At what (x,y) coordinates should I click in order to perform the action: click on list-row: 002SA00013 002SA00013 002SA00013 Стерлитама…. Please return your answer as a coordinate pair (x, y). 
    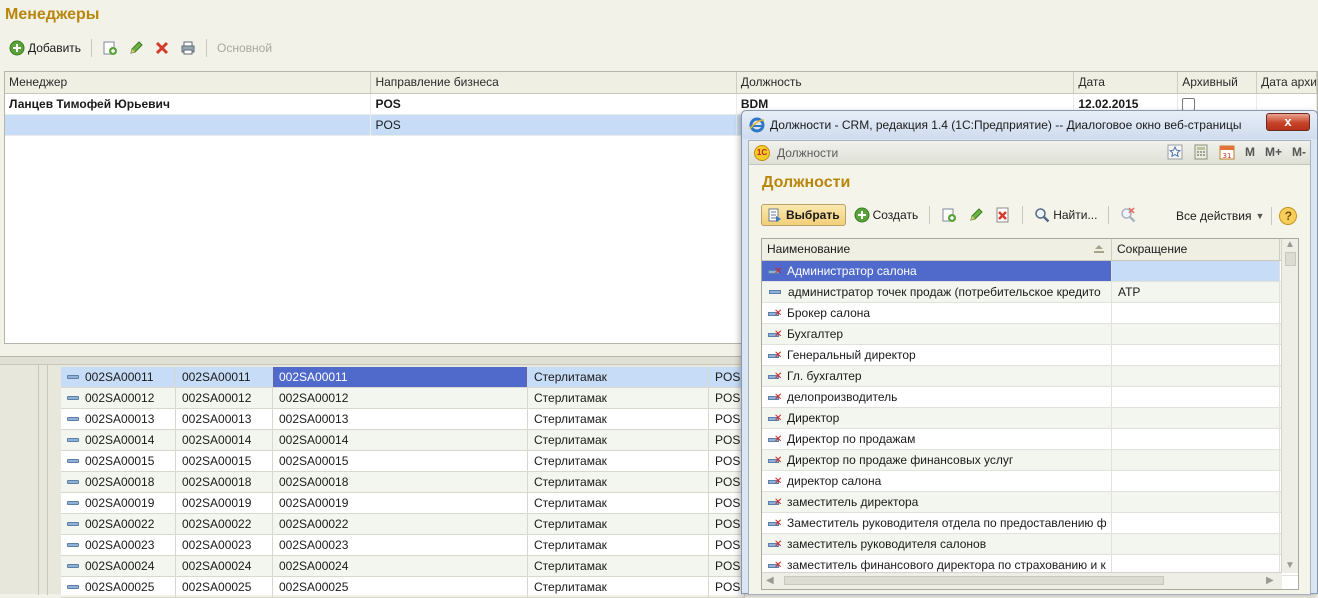
    Looking at the image, I should click on (403, 419).